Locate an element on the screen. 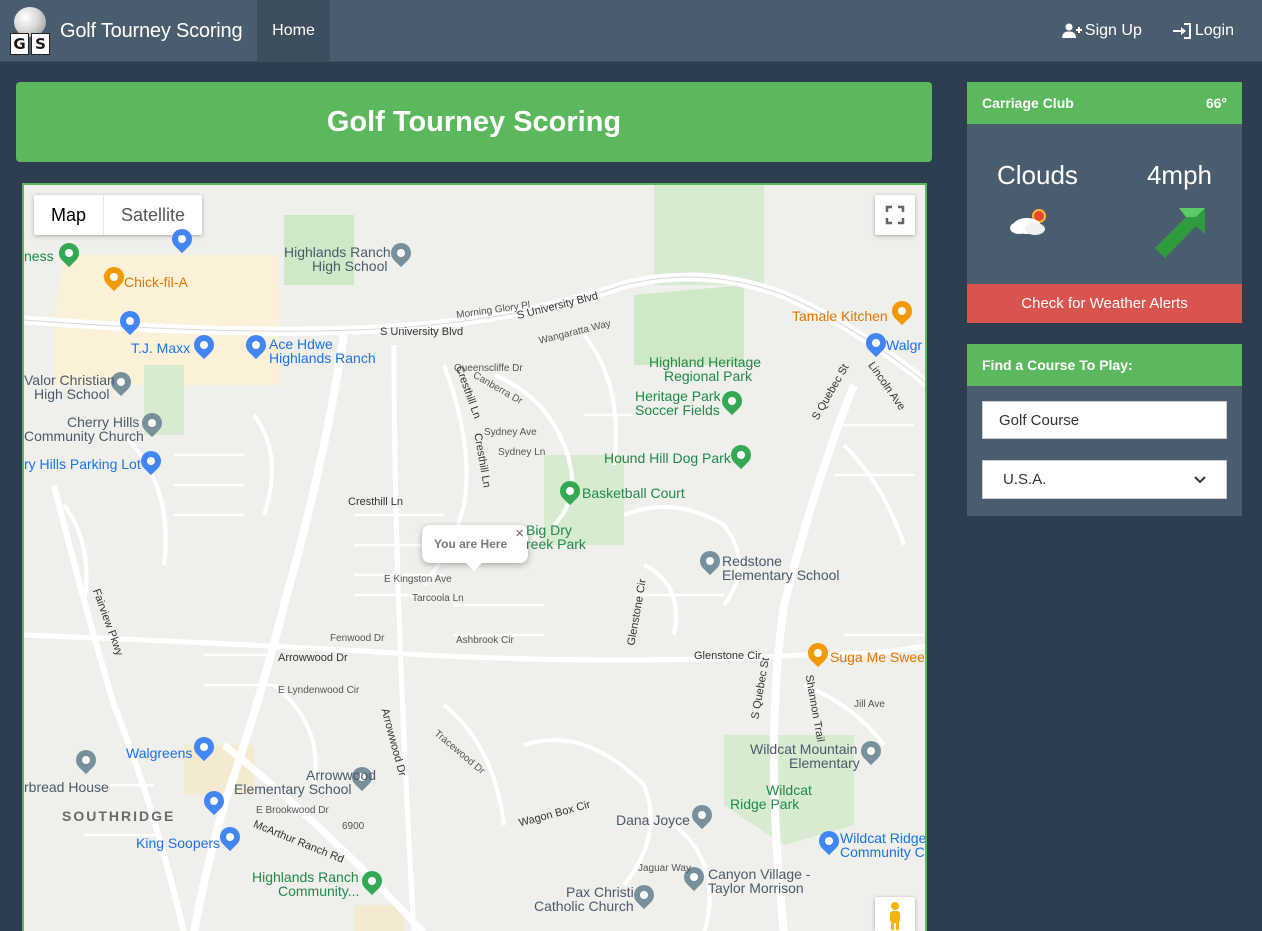  page-banner: Golf Tourney Scoring is located at coordinates (474, 122).